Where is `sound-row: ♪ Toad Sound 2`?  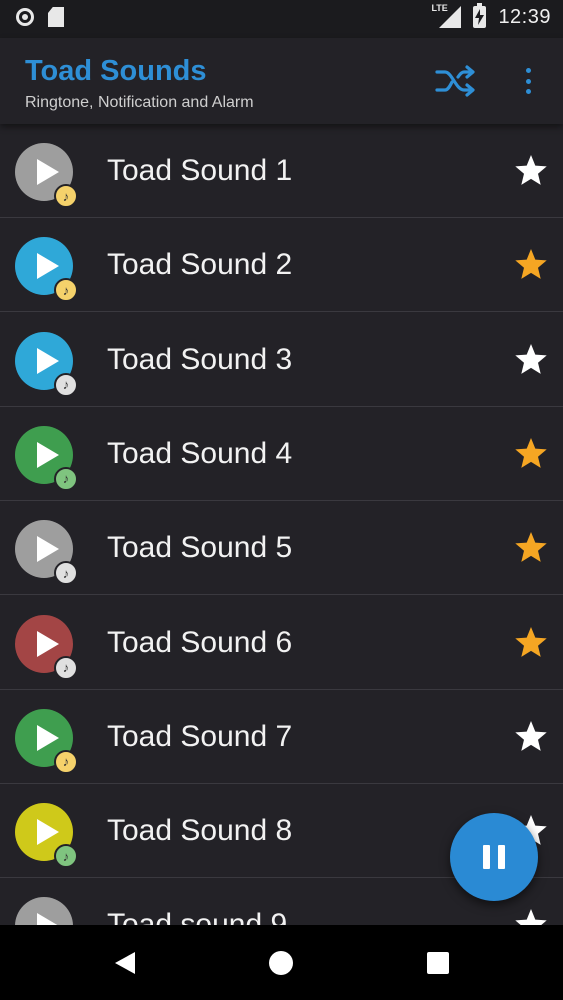
sound-row: ♪ Toad Sound 2 is located at coordinates (281, 265).